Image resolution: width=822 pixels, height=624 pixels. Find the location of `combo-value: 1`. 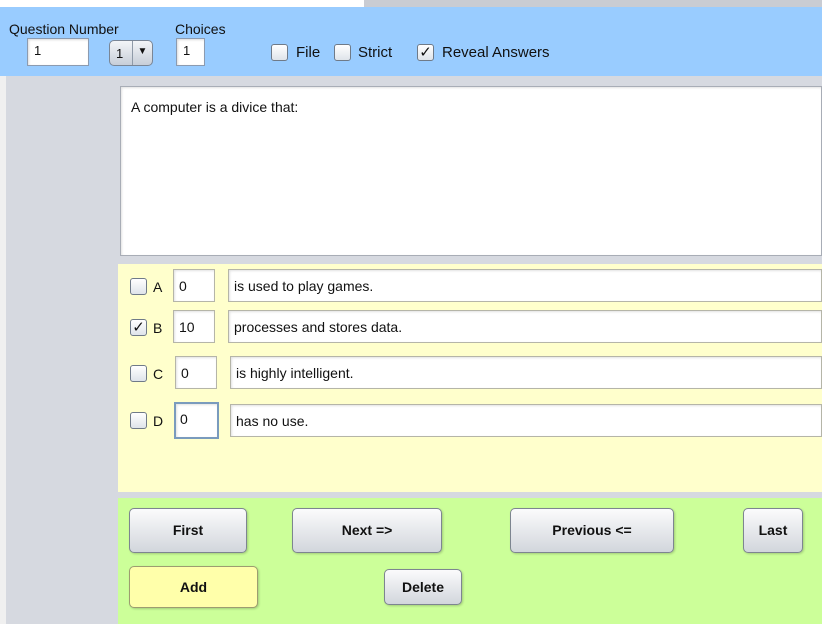

combo-value: 1 is located at coordinates (120, 53).